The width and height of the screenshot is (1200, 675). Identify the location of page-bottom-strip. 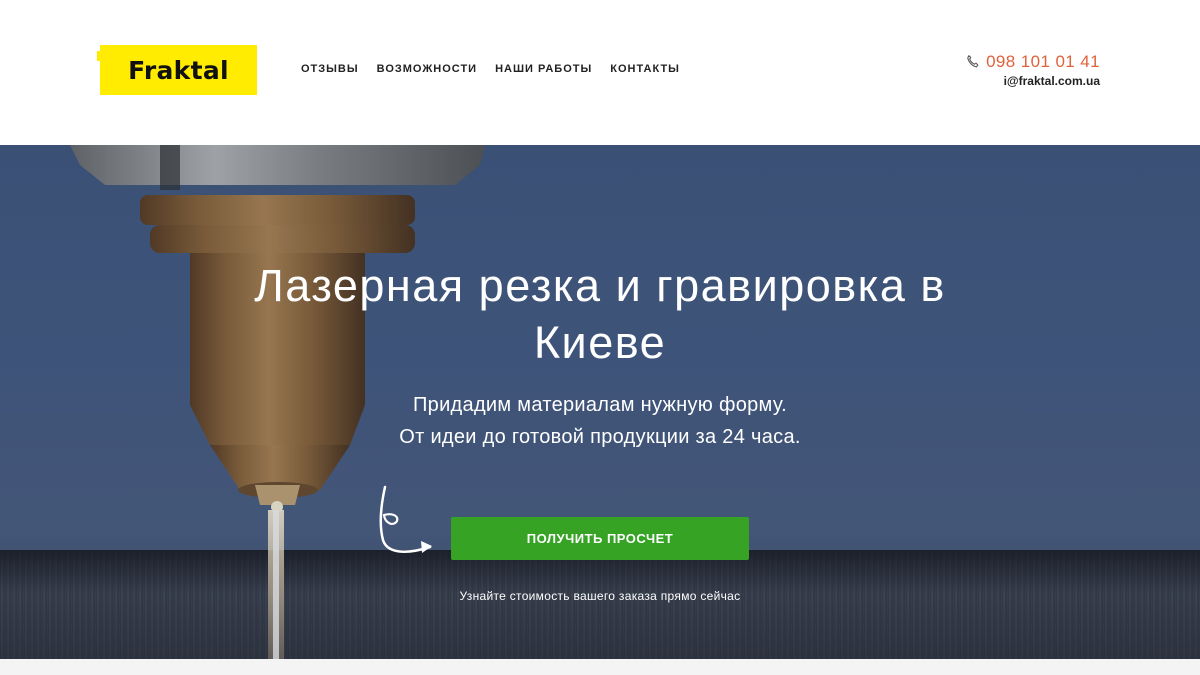
(600, 667).